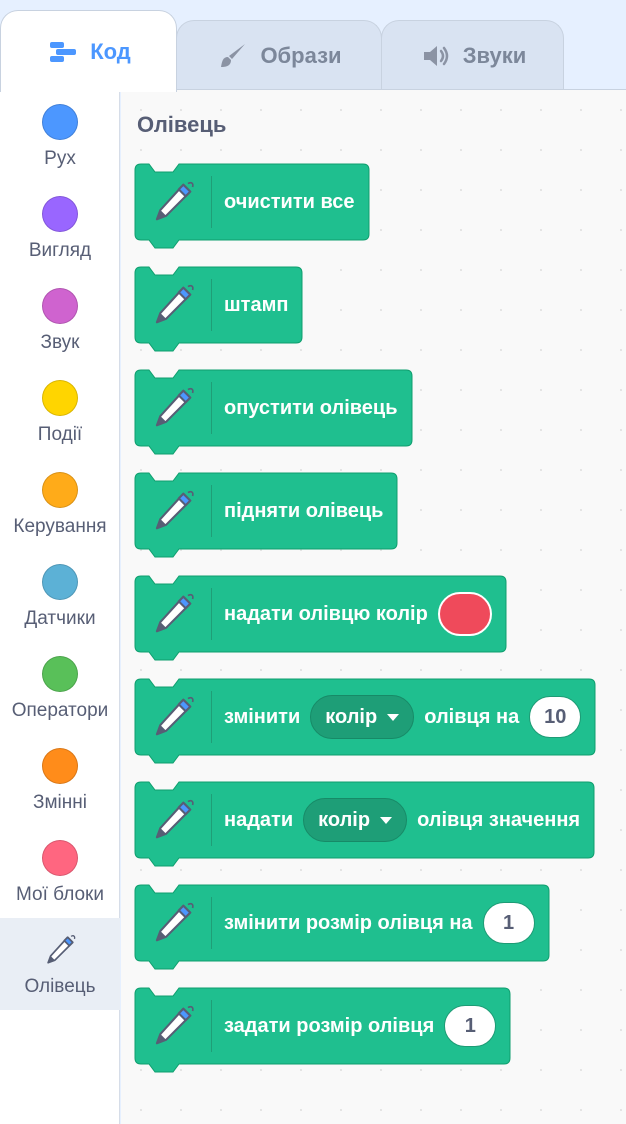  What do you see at coordinates (60, 802) in the screenshot?
I see `category-label: Змінні` at bounding box center [60, 802].